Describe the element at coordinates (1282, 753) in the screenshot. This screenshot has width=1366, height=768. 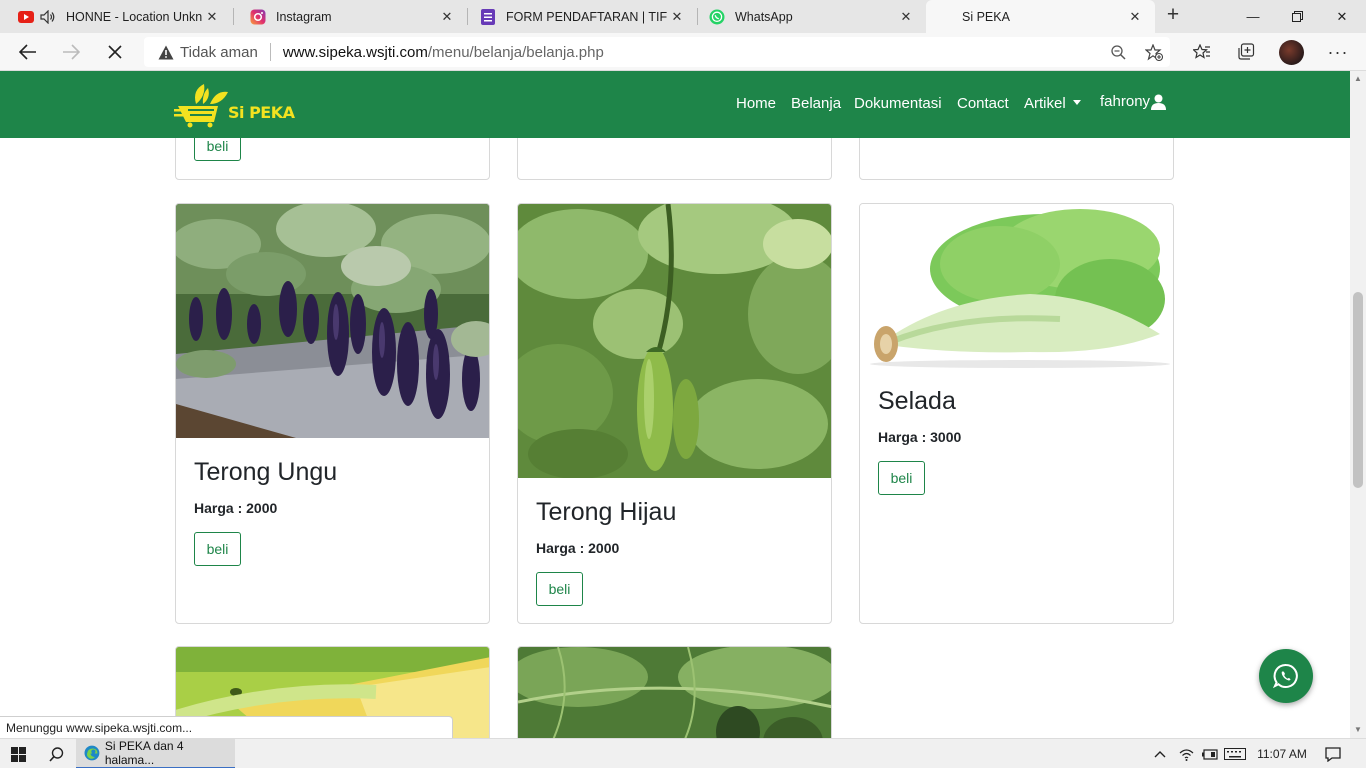
I see `system-clock: 11:07 AM` at that location.